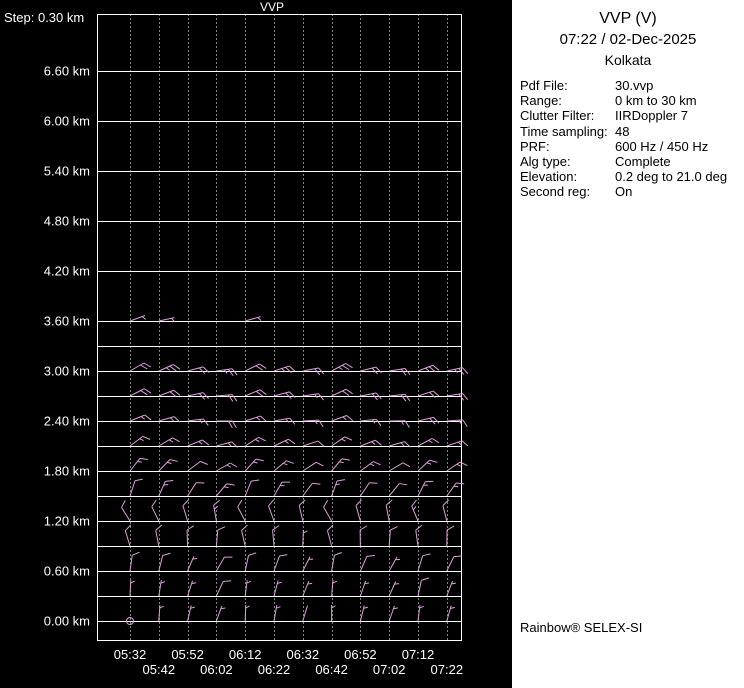 Image resolution: width=744 pixels, height=688 pixels. I want to click on time-label: 06:22, so click(274, 669).